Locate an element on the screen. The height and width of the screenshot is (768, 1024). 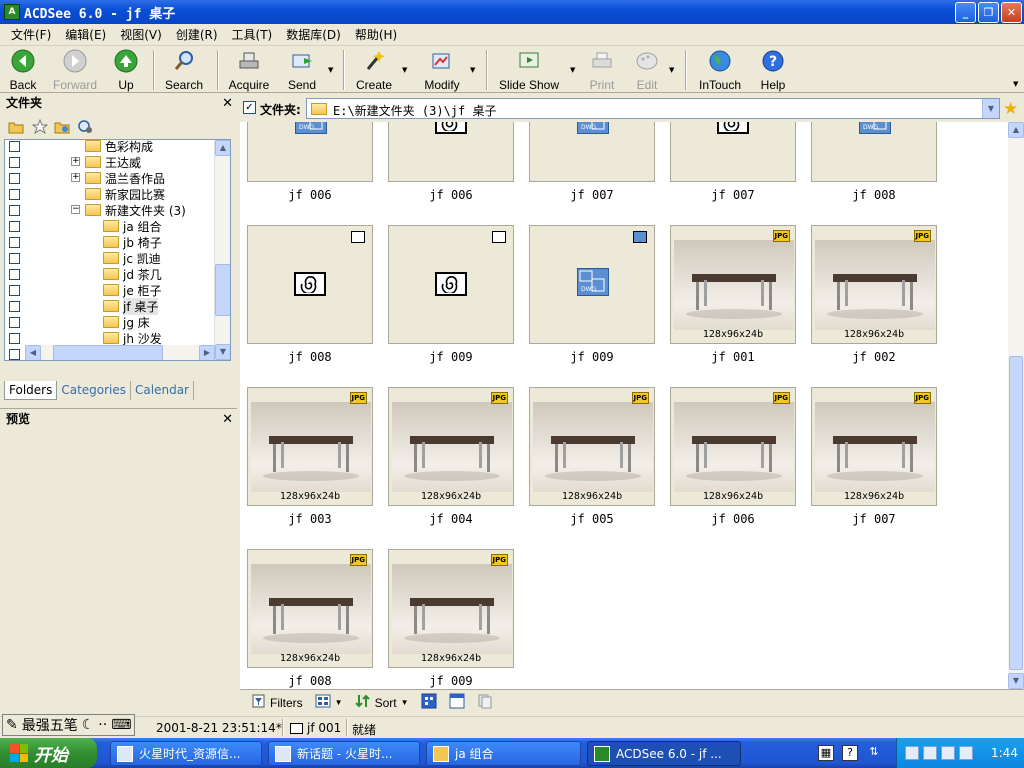
thumbnail-filename: jf 003 is located at coordinates (310, 519).